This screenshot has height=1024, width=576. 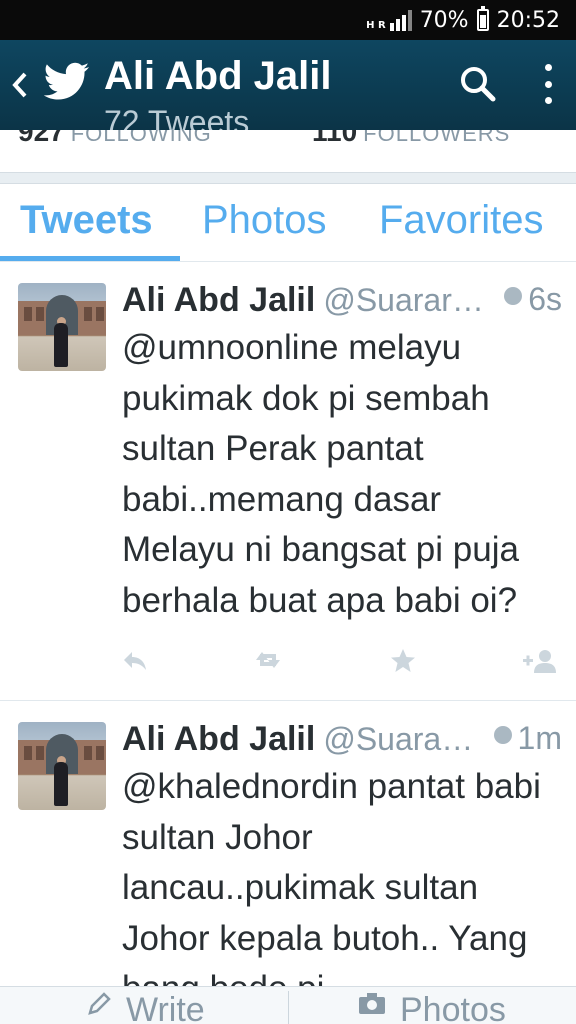 I want to click on following-stat: 927 FOLLOWING, so click(x=115, y=139).